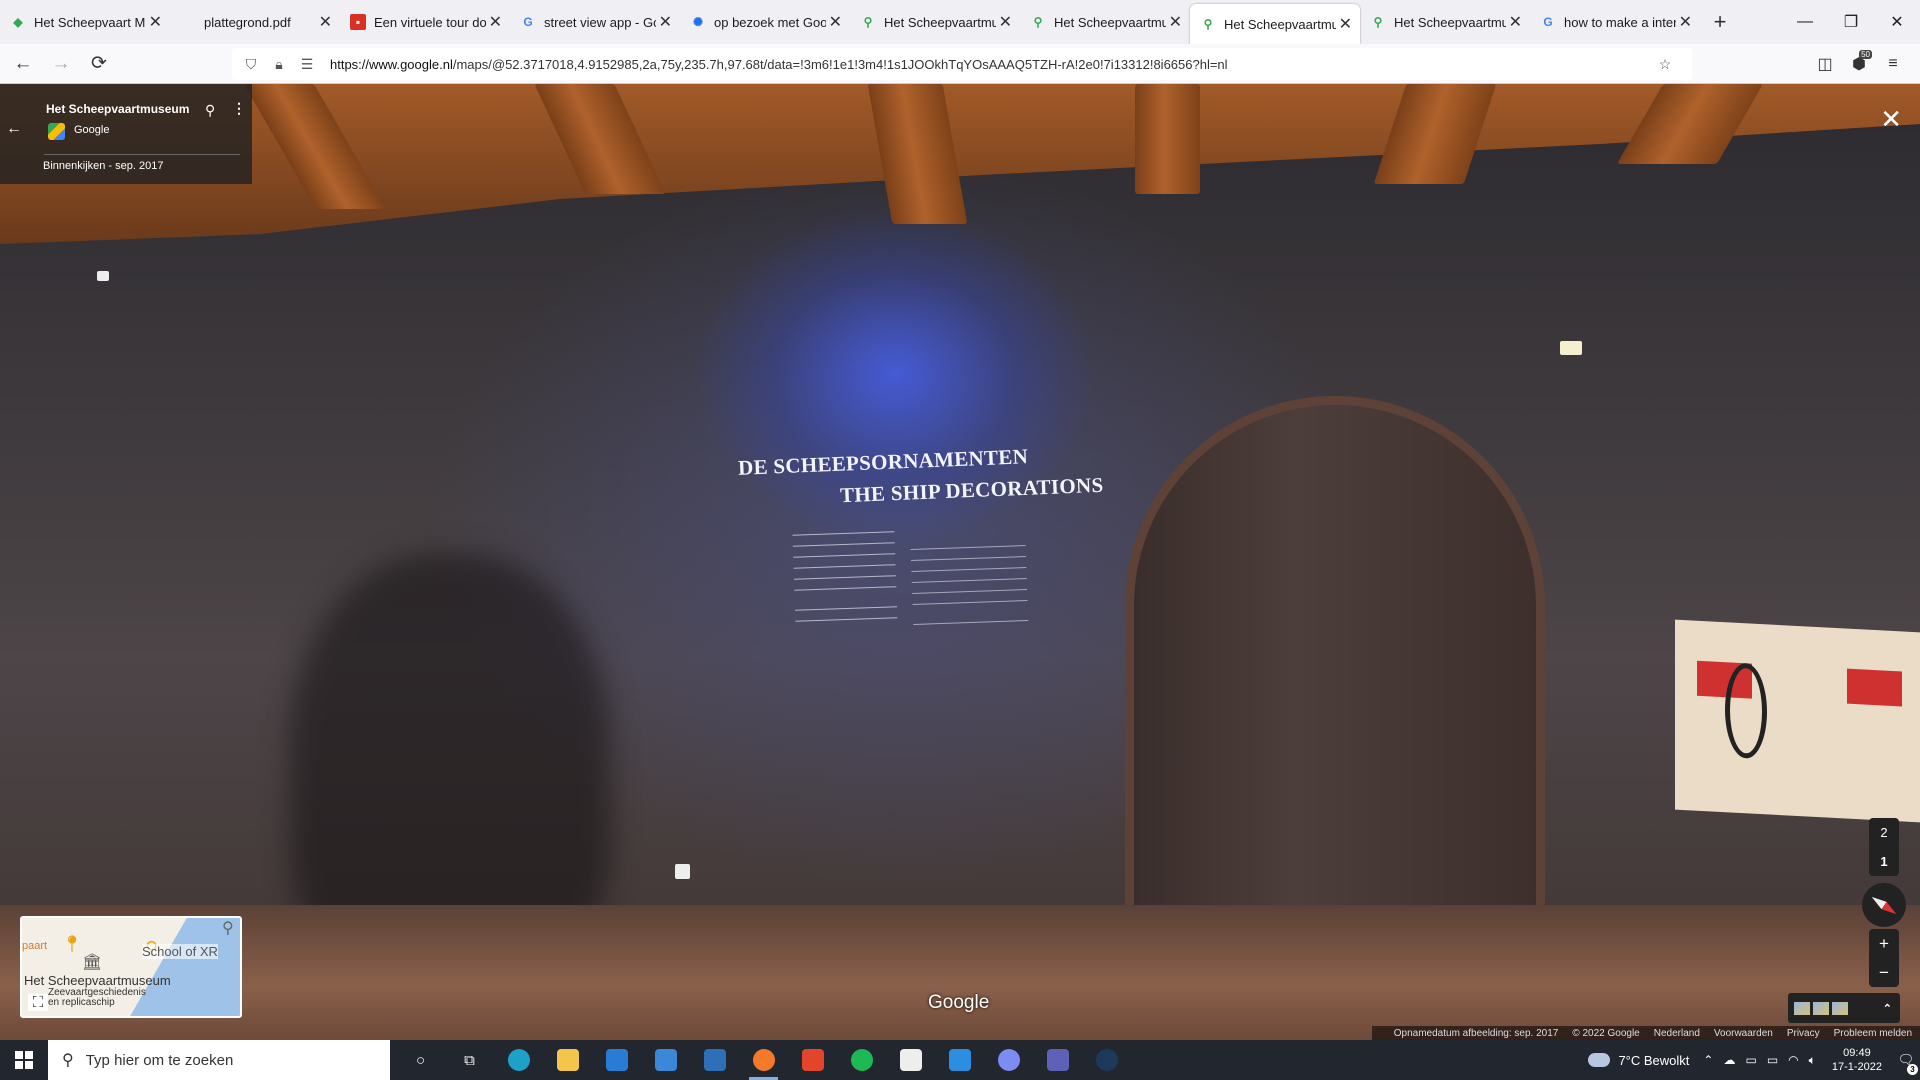  Describe the element at coordinates (1873, 1033) in the screenshot. I see `report-problem-link: Probleem melden` at that location.